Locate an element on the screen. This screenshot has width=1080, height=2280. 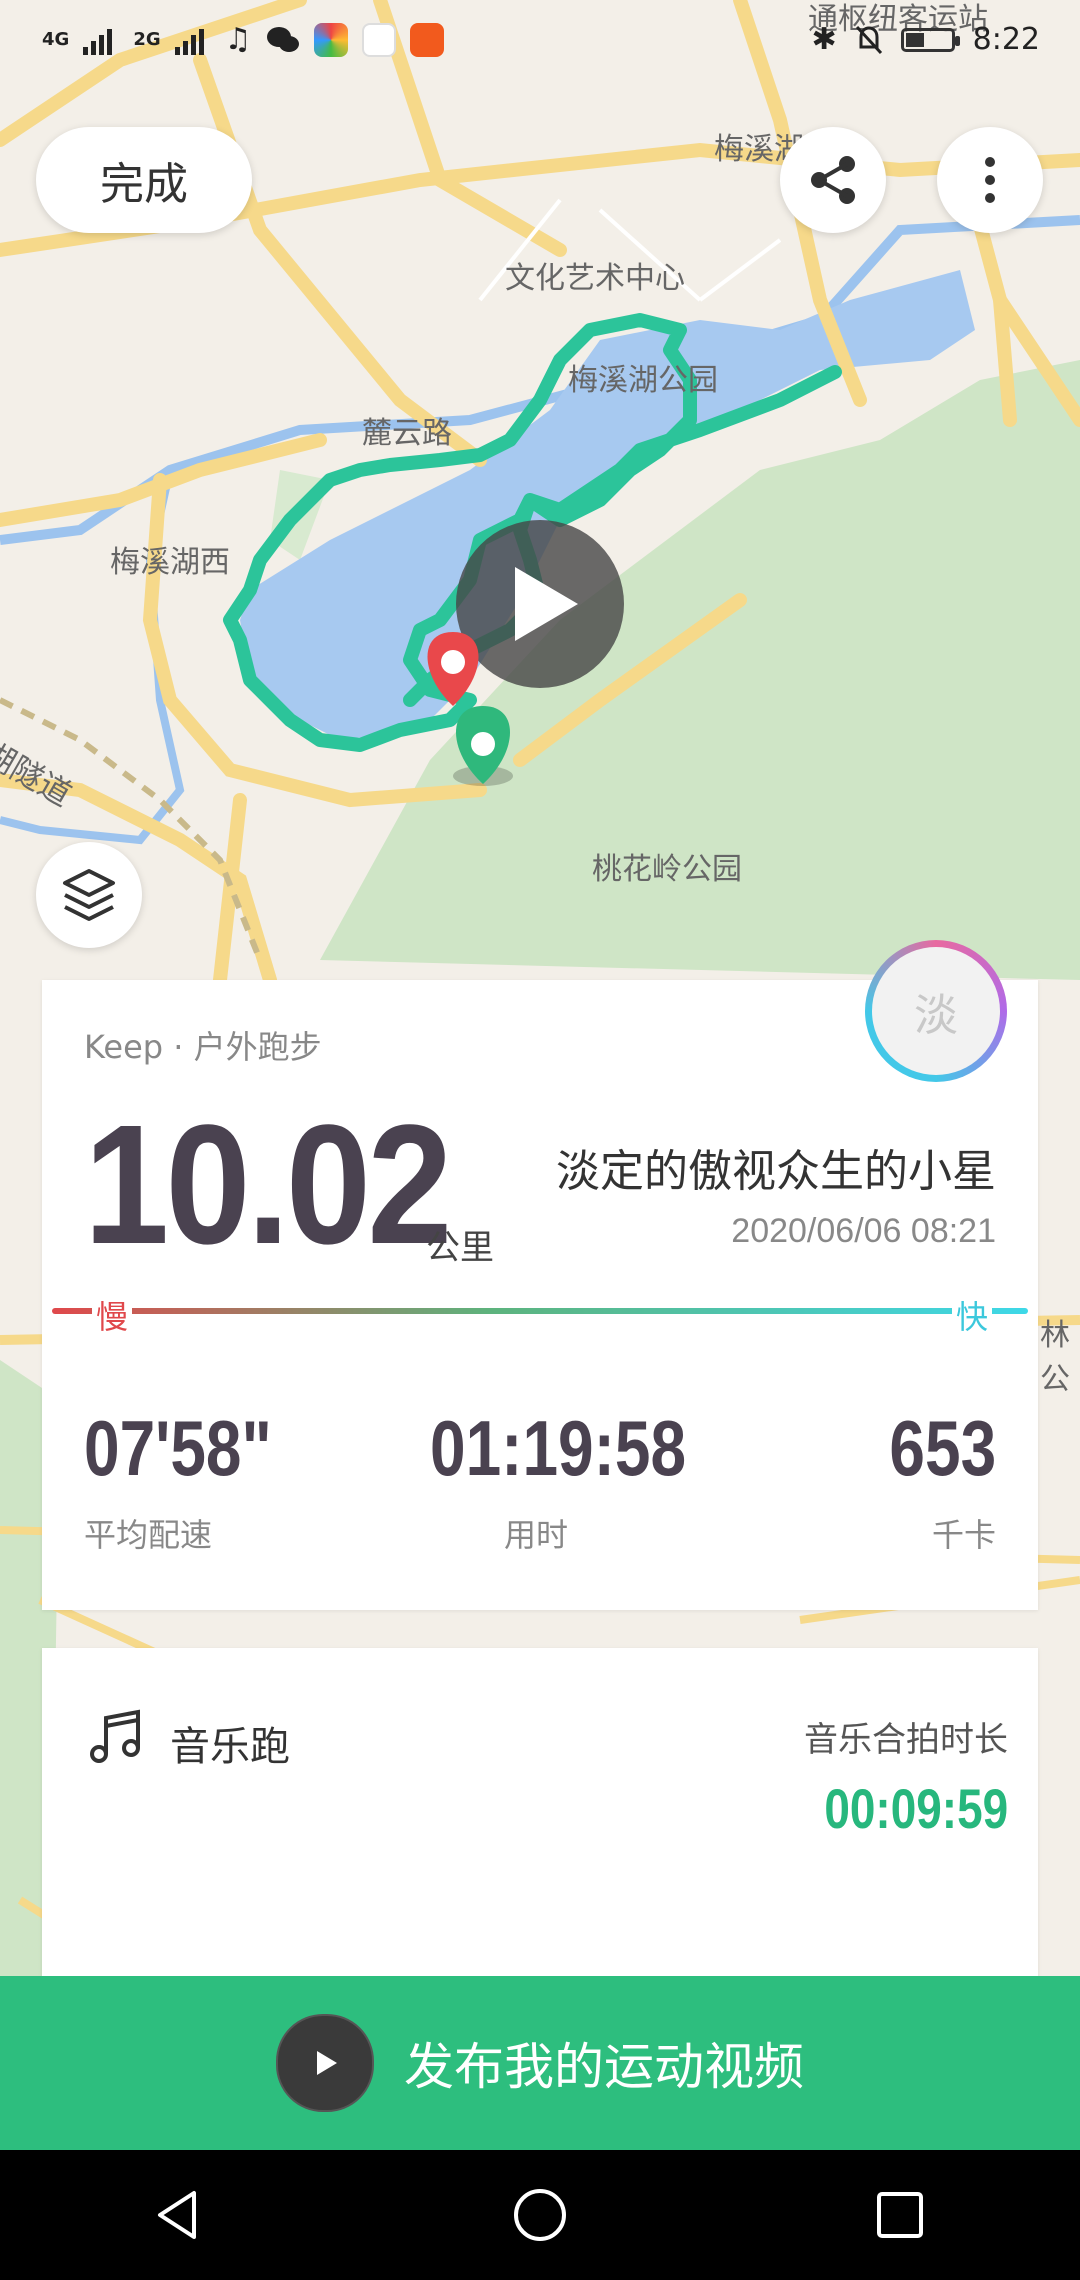
music-sync-label: 音乐合拍时长 is located at coordinates (906, 1740).